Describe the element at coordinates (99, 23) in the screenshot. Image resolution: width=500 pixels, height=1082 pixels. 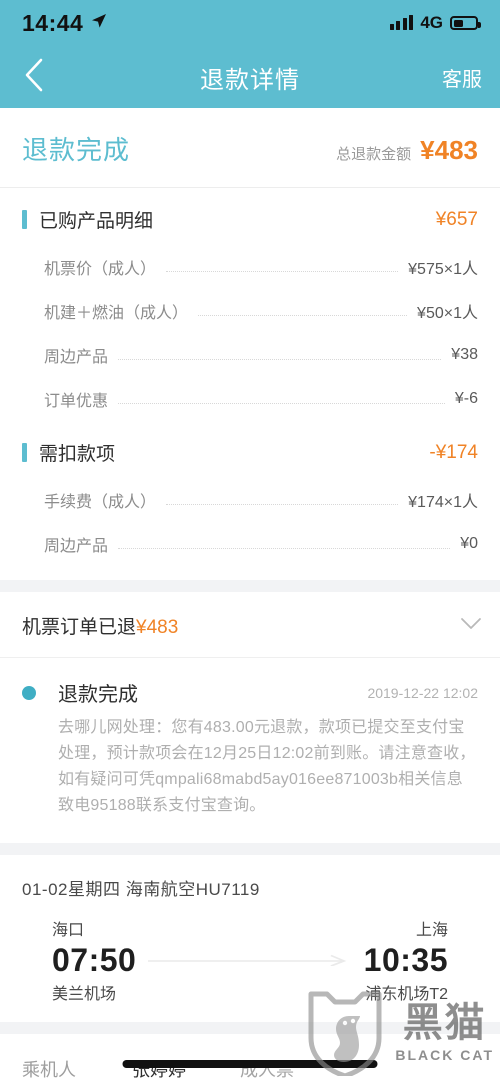
I see `location-arrow-icon` at that location.